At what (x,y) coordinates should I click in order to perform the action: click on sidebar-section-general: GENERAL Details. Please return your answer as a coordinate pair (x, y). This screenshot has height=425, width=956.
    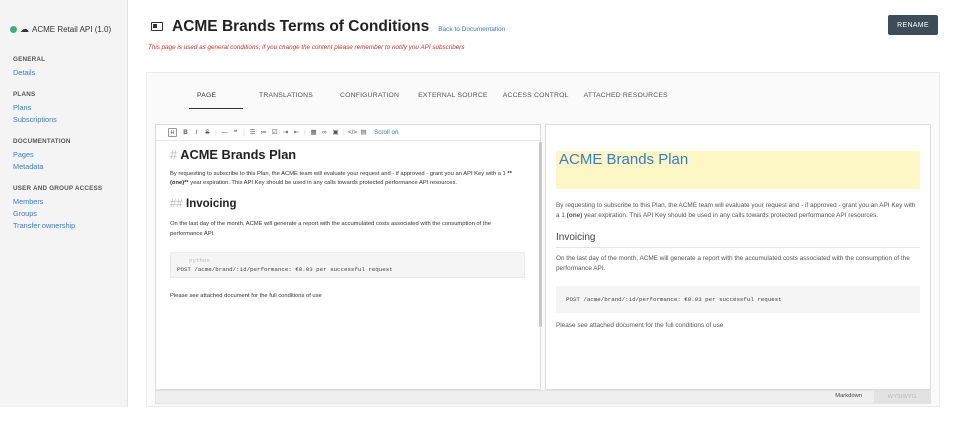
    Looking at the image, I should click on (63, 67).